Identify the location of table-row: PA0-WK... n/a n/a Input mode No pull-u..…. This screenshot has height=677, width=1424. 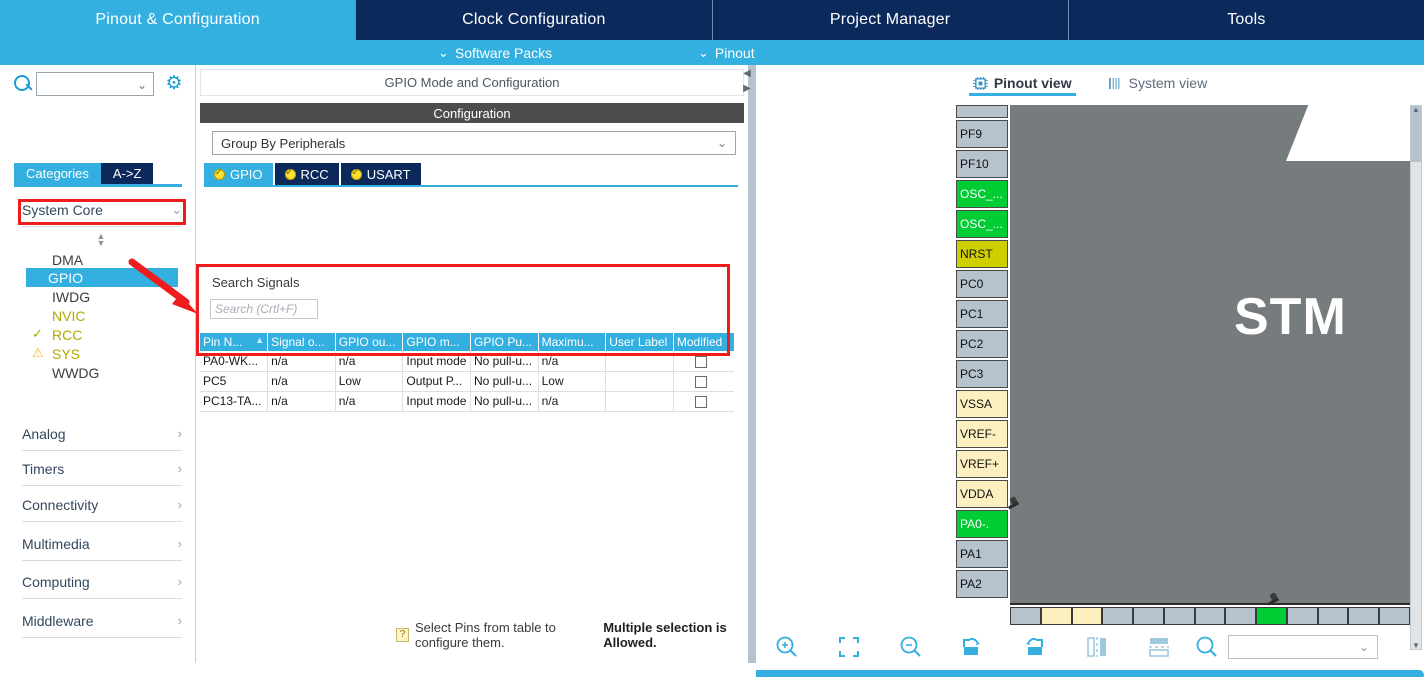
(467, 361).